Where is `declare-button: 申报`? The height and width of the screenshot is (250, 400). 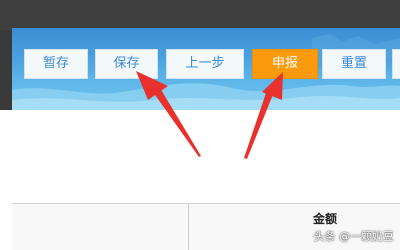
declare-button: 申报 is located at coordinates (285, 64).